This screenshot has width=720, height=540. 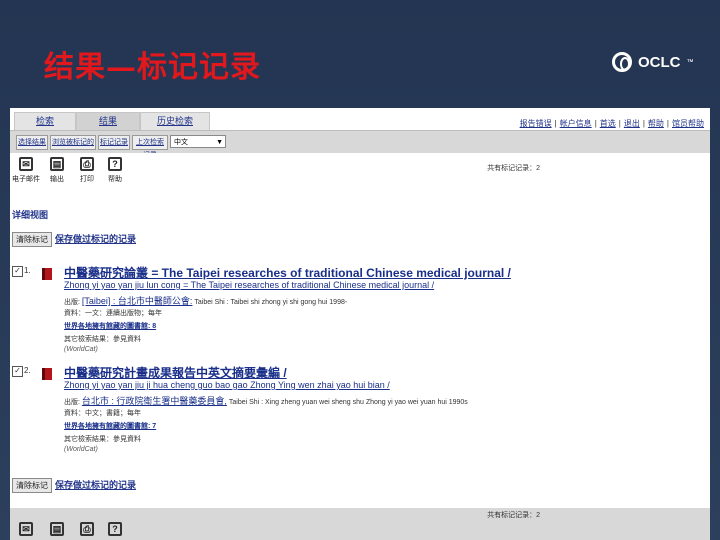 I want to click on chevron-down-icon: ▼, so click(x=219, y=142).